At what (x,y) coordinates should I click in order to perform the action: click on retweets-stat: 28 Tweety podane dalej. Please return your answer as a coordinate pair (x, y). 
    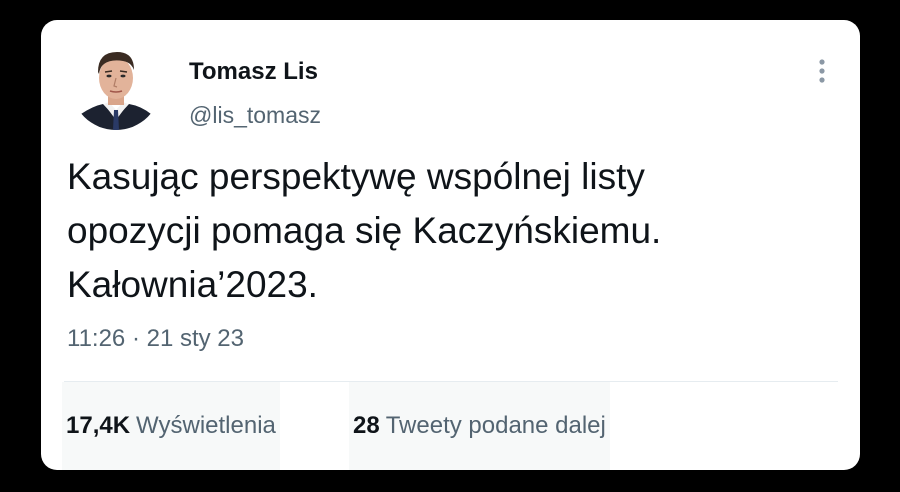
    Looking at the image, I should click on (479, 426).